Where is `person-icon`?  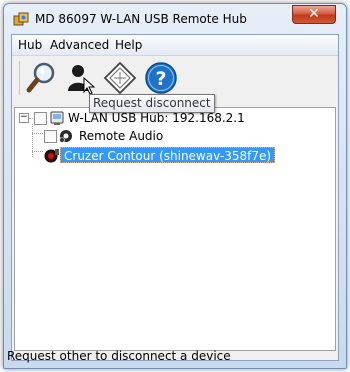 person-icon is located at coordinates (82, 80).